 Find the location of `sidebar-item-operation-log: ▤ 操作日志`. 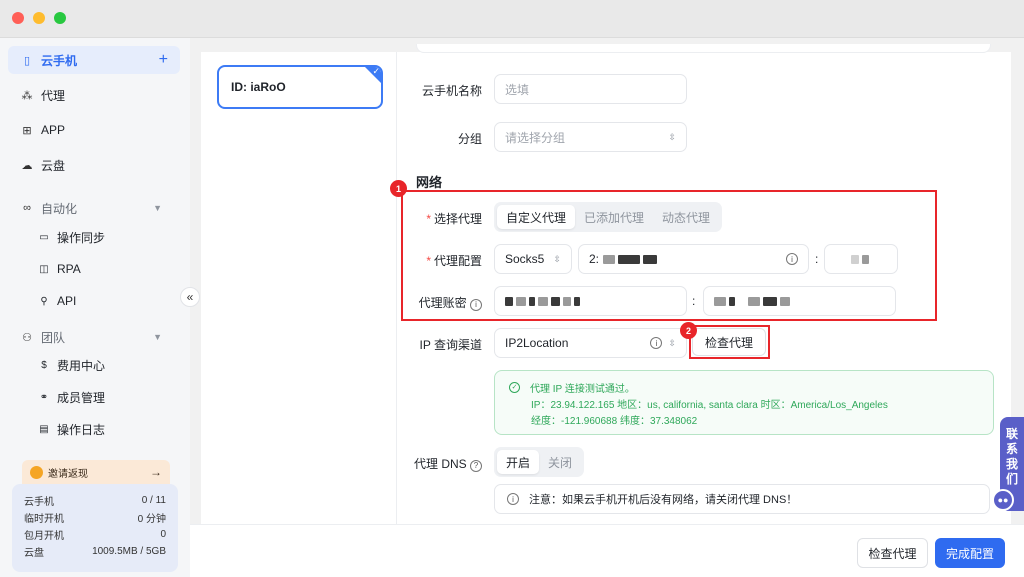

sidebar-item-operation-log: ▤ 操作日志 is located at coordinates (71, 429).